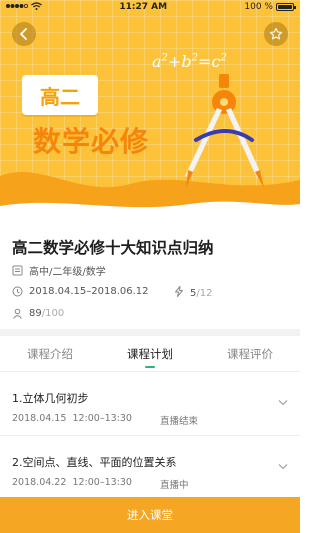 The height and width of the screenshot is (533, 320). I want to click on lesson-title: 1.立体几何初步, so click(50, 398).